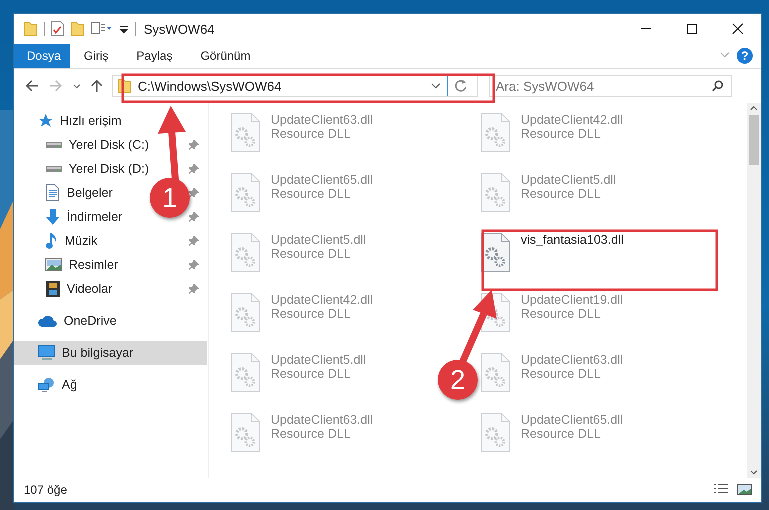 The height and width of the screenshot is (510, 769). What do you see at coordinates (46, 490) in the screenshot?
I see `item-count: 107 öğe` at bounding box center [46, 490].